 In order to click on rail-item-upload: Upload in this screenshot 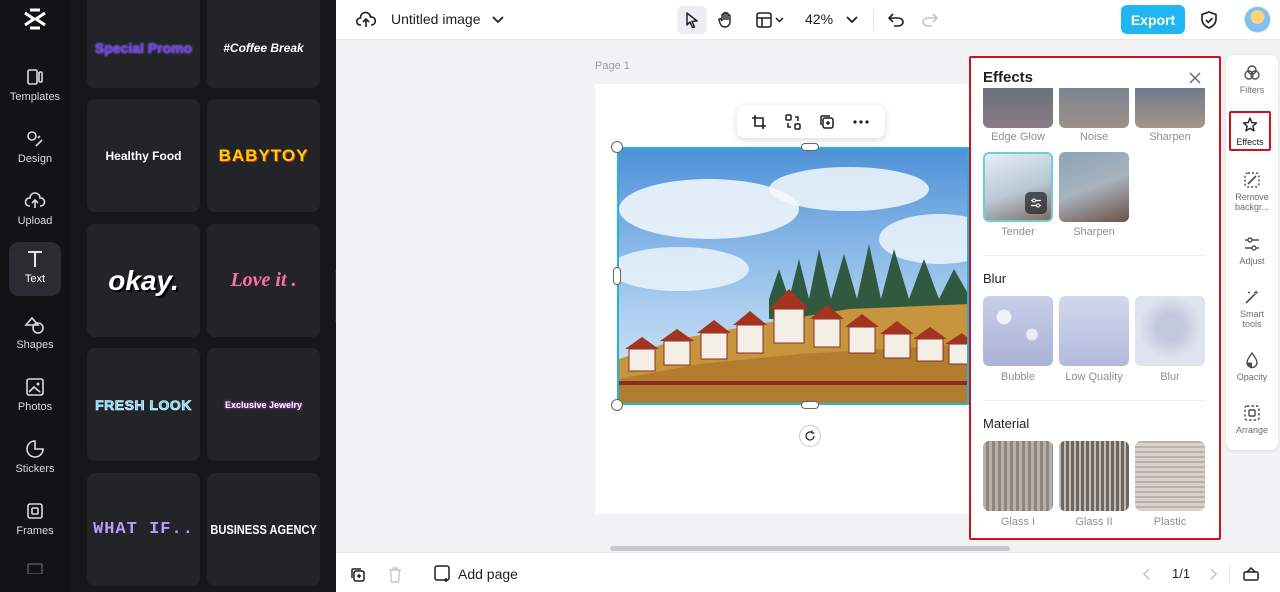, I will do `click(35, 211)`.